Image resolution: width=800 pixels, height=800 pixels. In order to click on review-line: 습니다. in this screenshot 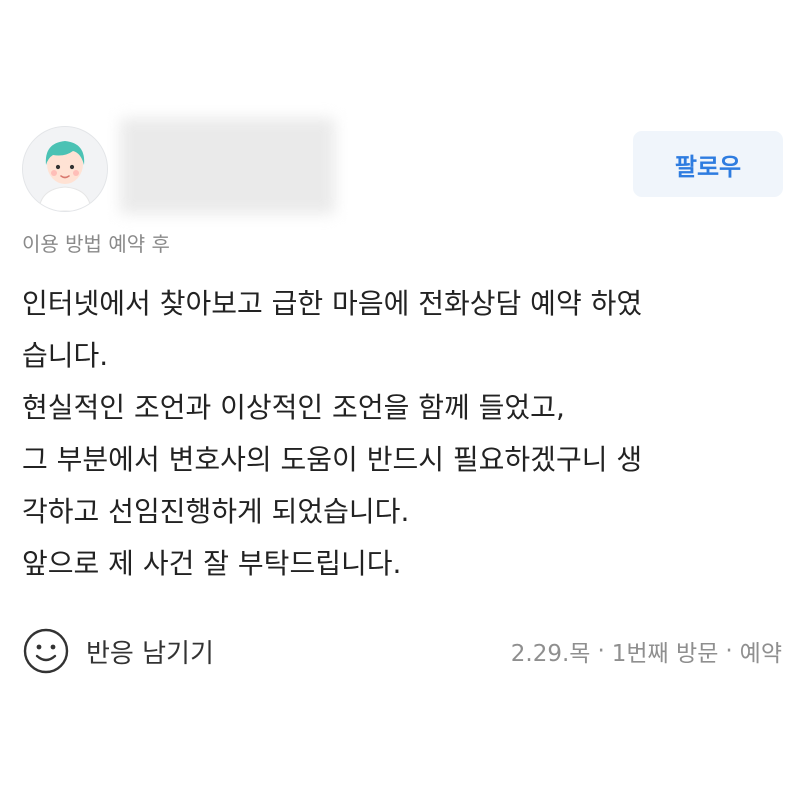, I will do `click(65, 355)`.